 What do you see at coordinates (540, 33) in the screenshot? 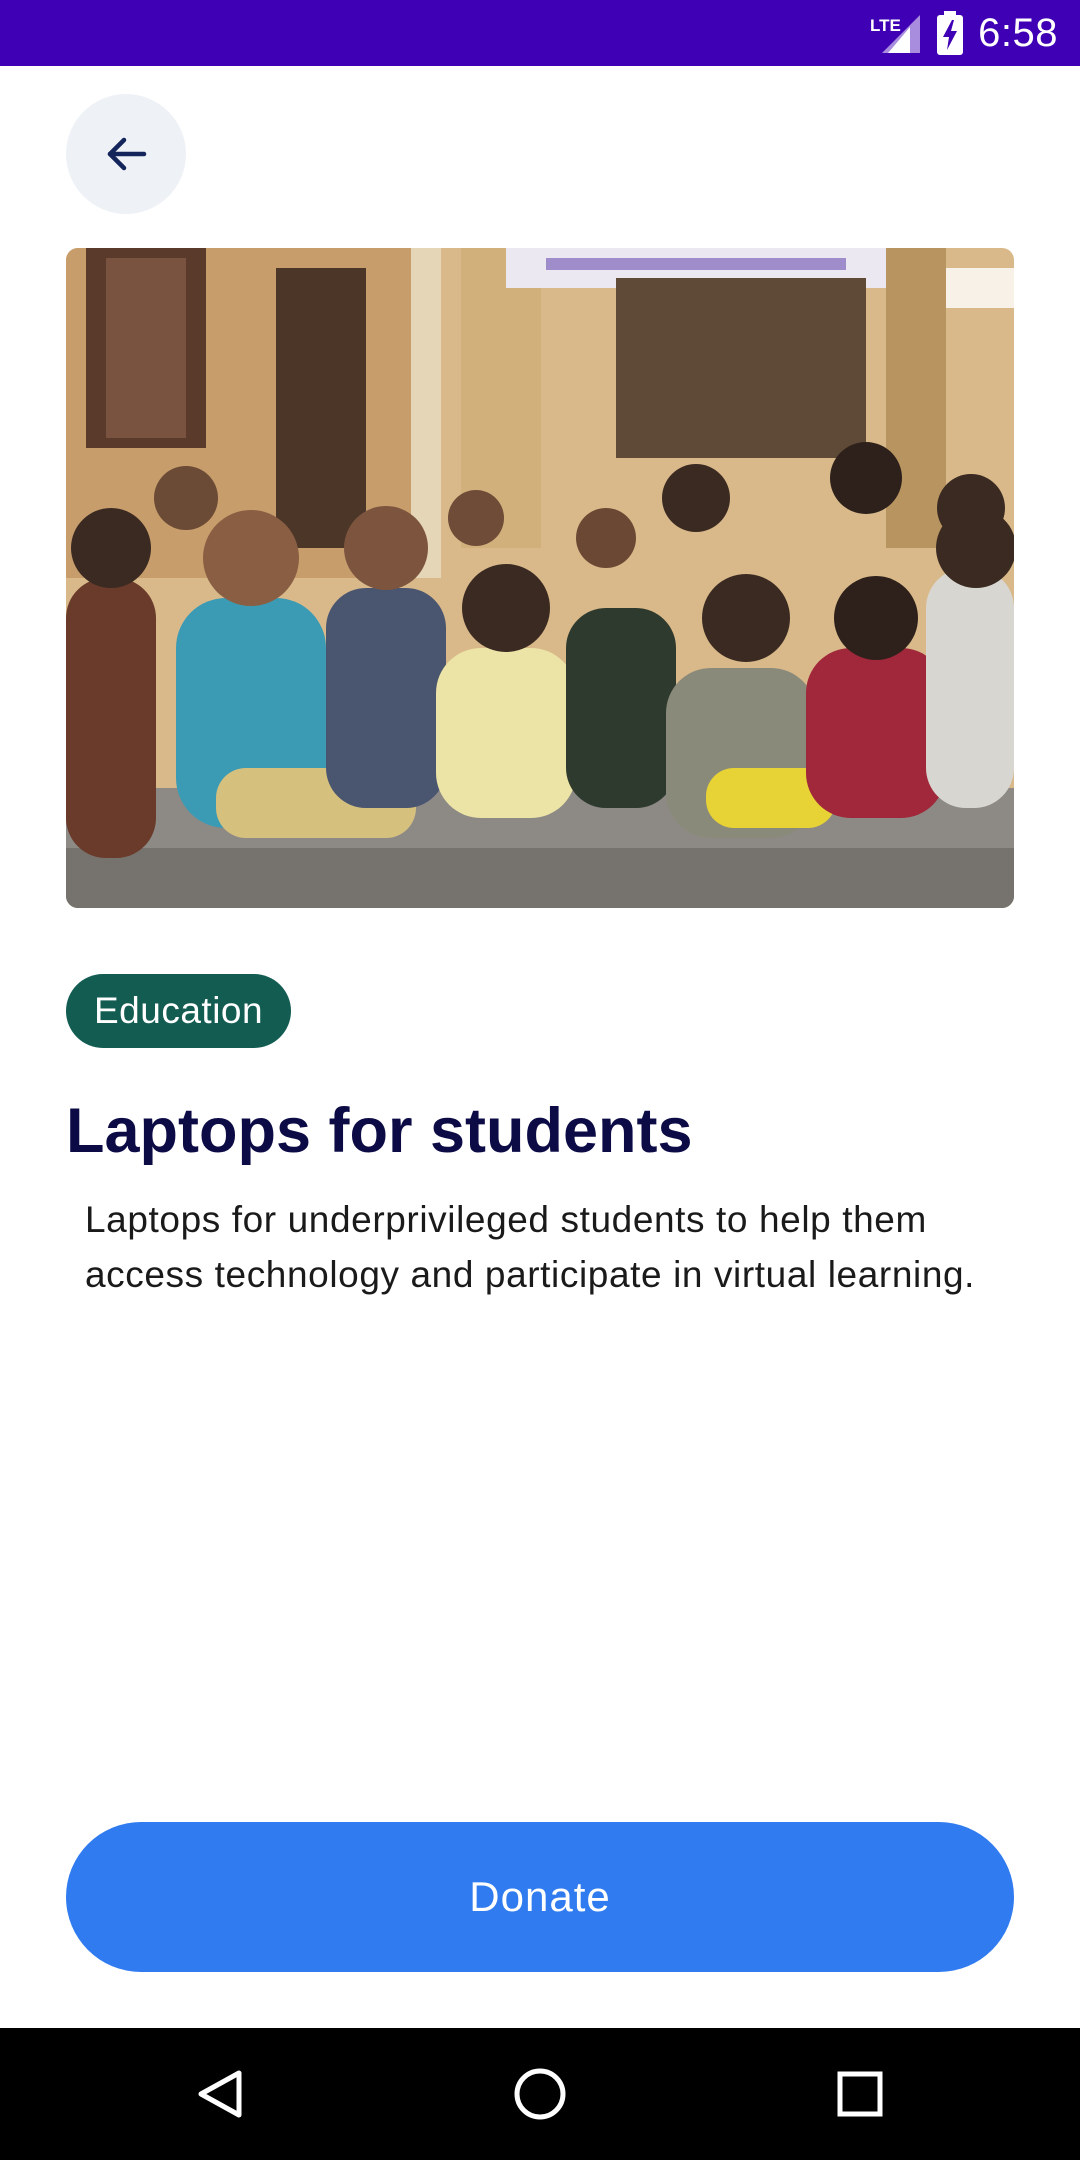
I see `status-bar: LTE 6:58` at bounding box center [540, 33].